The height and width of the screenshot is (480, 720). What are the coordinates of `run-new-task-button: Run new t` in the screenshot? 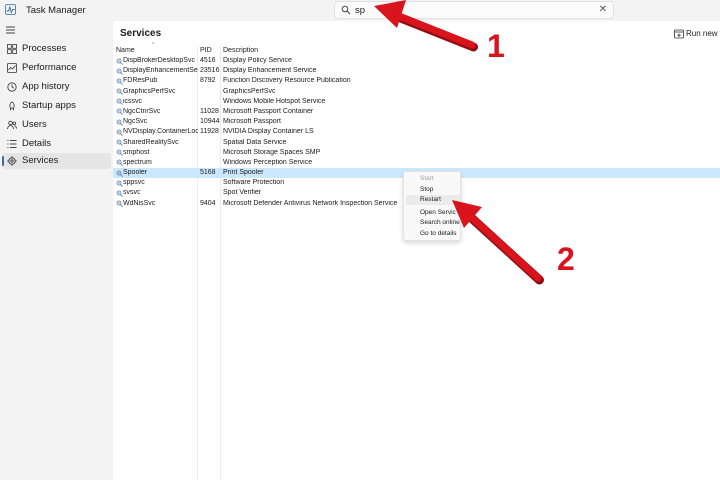 It's located at (697, 34).